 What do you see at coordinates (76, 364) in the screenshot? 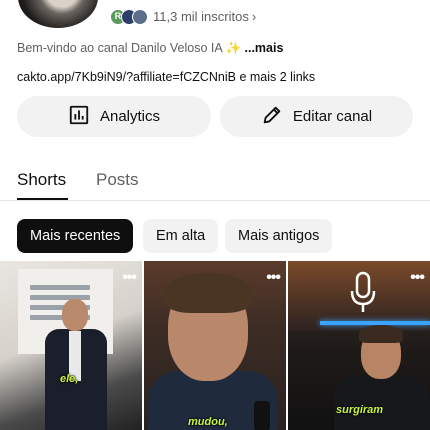
I see `thumbnail-image` at bounding box center [76, 364].